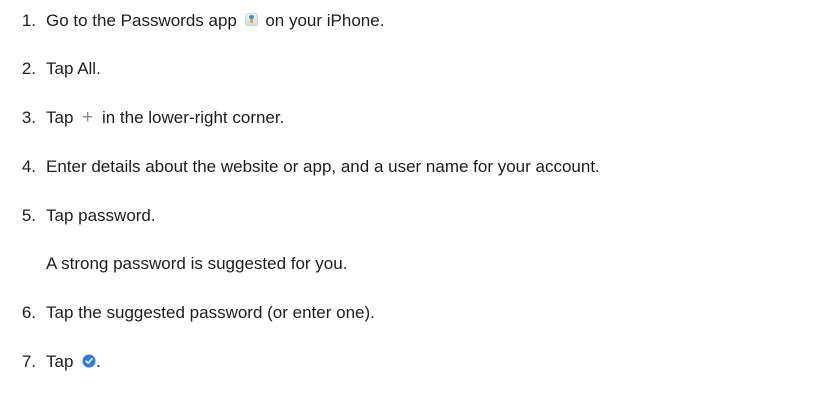 This screenshot has width=827, height=412. Describe the element at coordinates (197, 263) in the screenshot. I see `note-text: A strong password is suggested for you.` at that location.